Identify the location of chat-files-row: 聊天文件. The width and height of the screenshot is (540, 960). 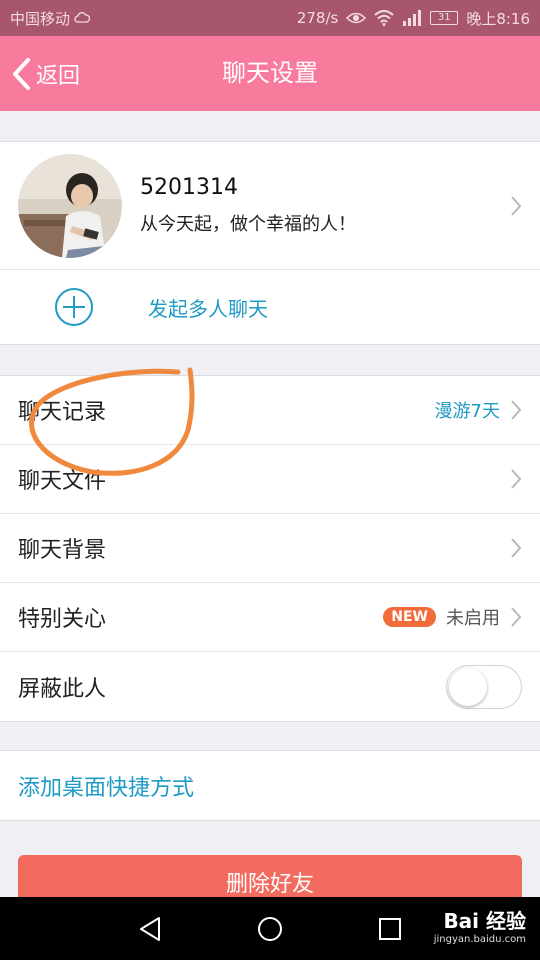
(270, 479).